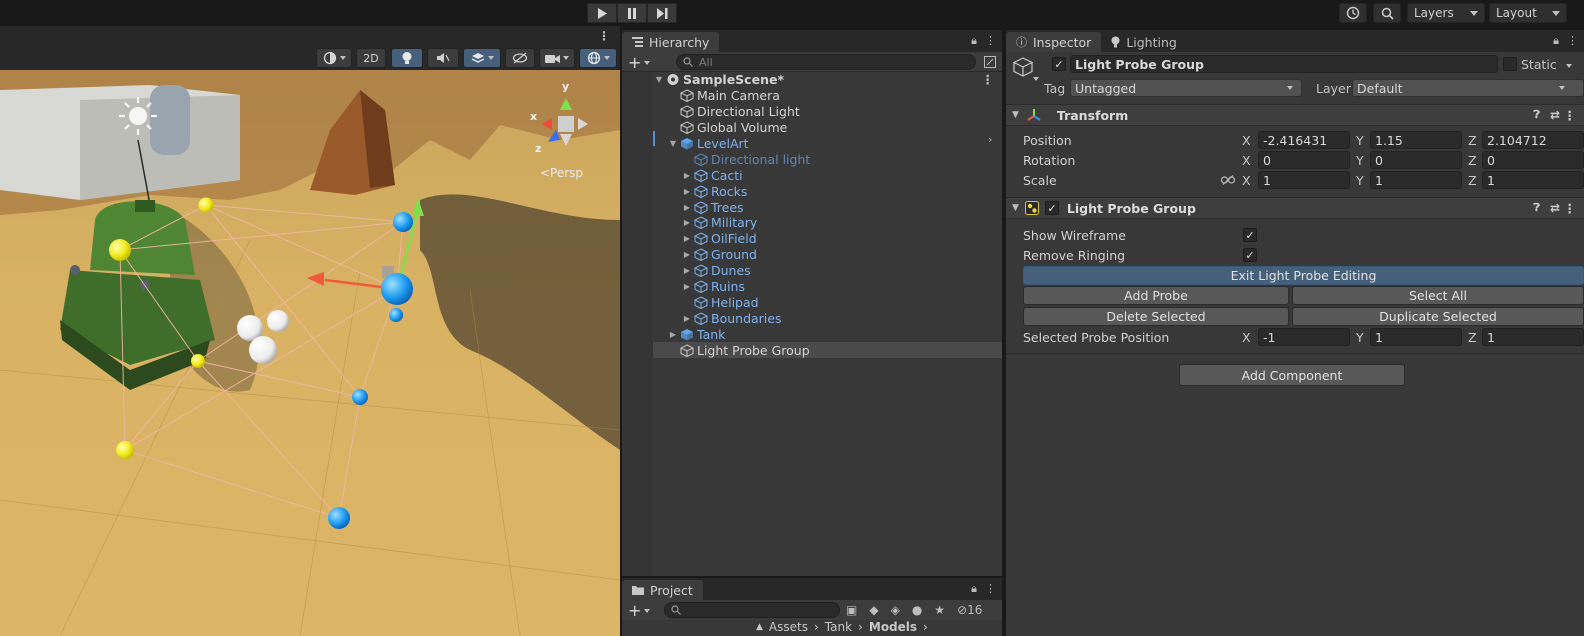  I want to click on scale-x-field: 1, so click(1304, 180).